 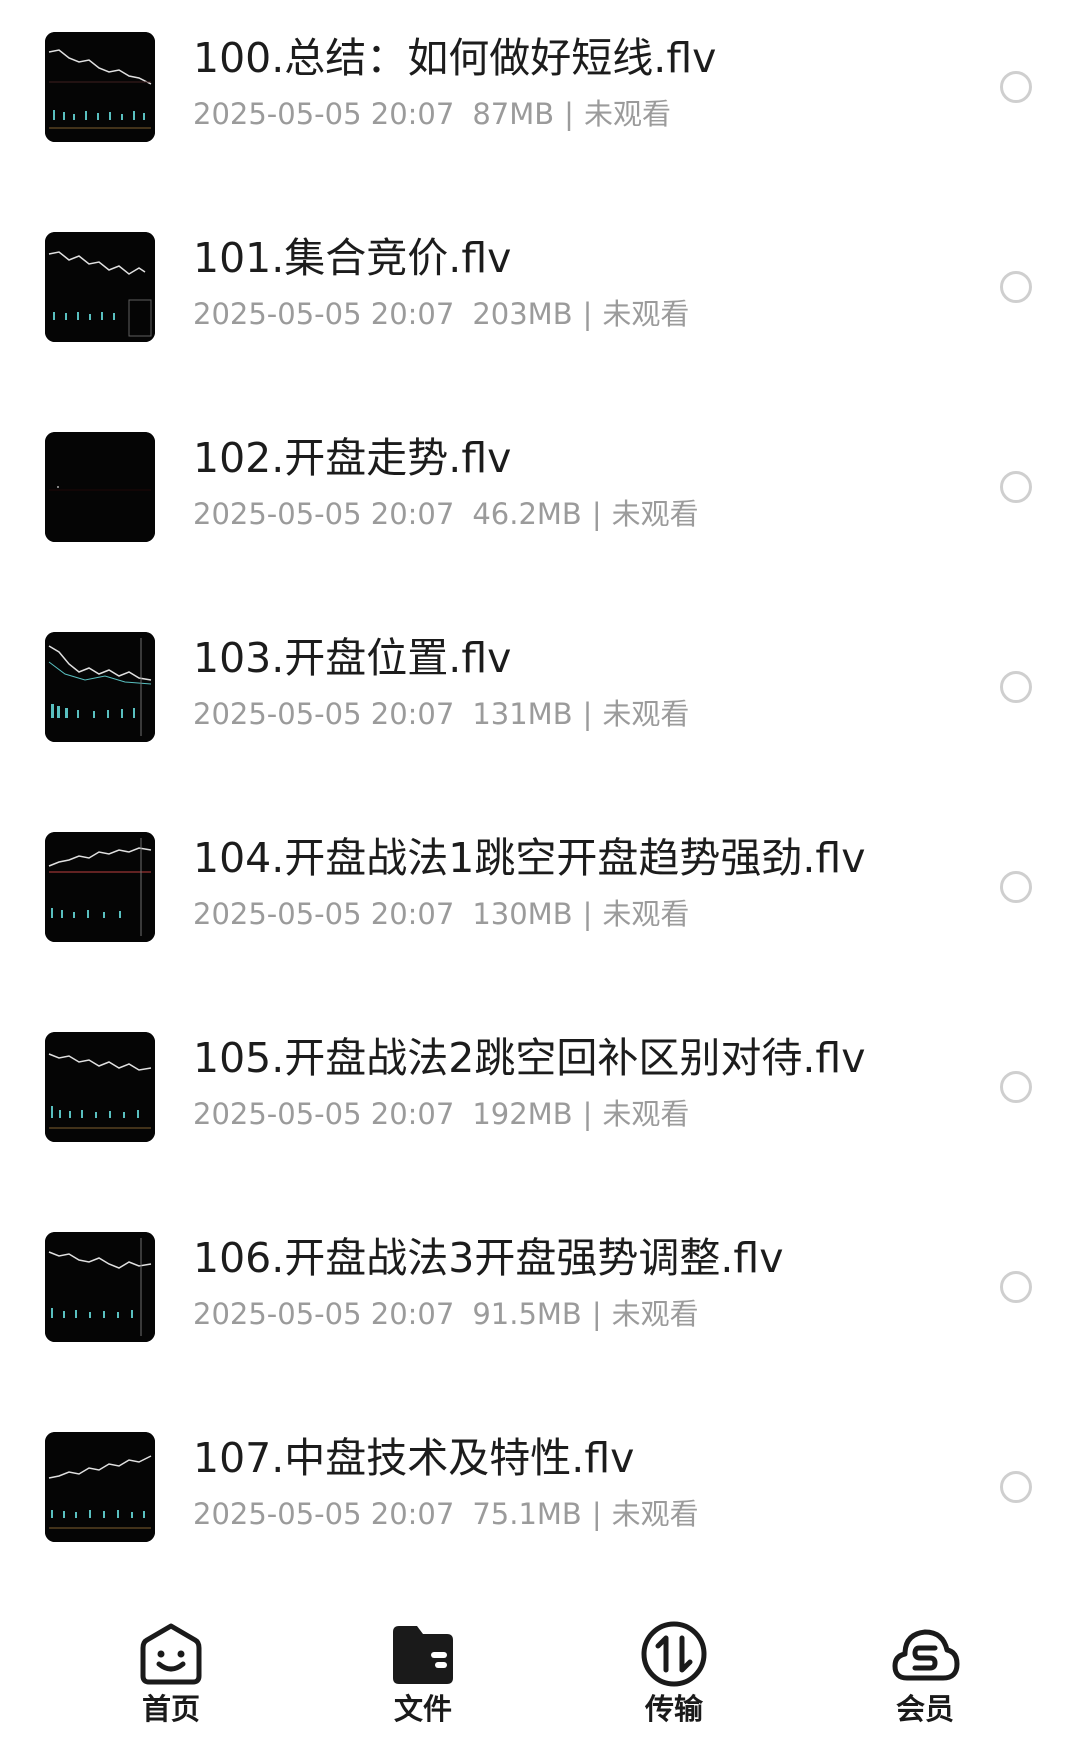 I want to click on tab-files: 文件, so click(x=423, y=1673).